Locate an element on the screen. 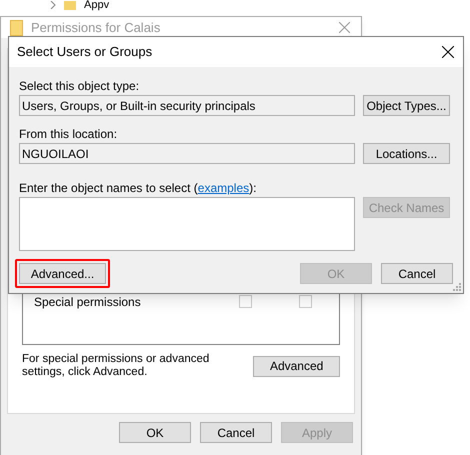 The image size is (470, 455). resize-grip-icon is located at coordinates (457, 287).